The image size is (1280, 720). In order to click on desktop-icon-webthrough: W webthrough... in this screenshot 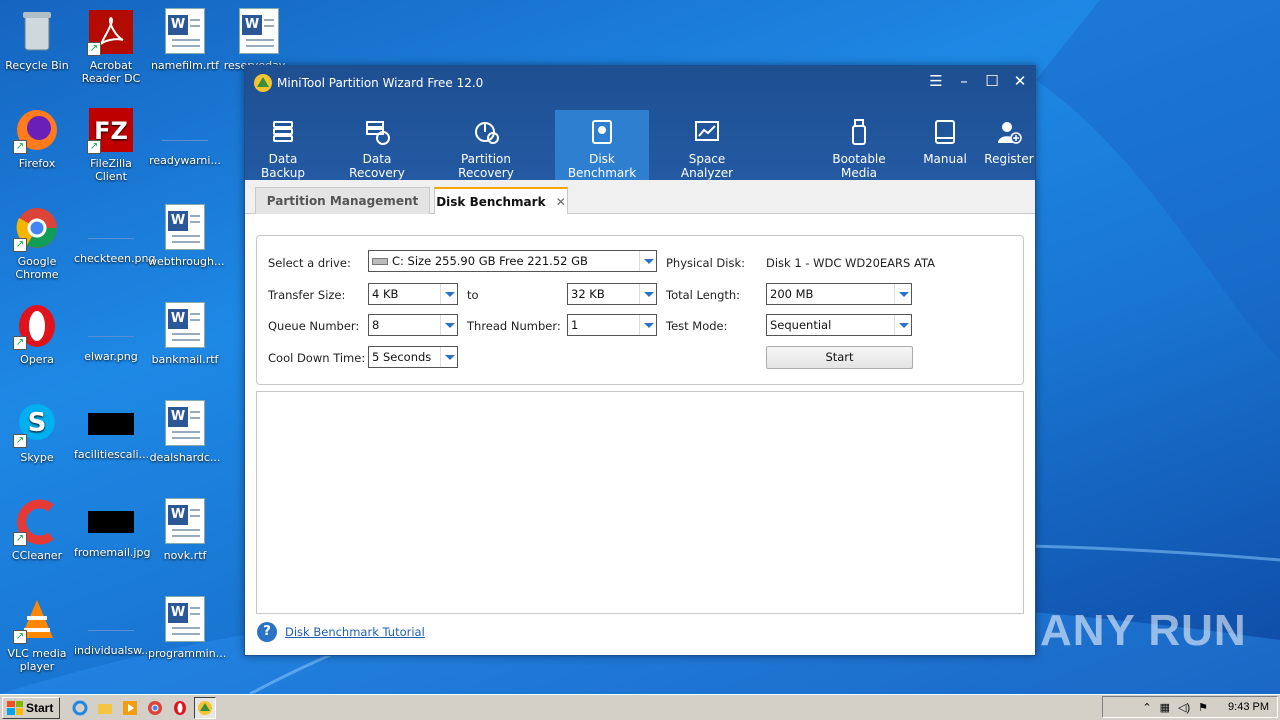, I will do `click(186, 236)`.